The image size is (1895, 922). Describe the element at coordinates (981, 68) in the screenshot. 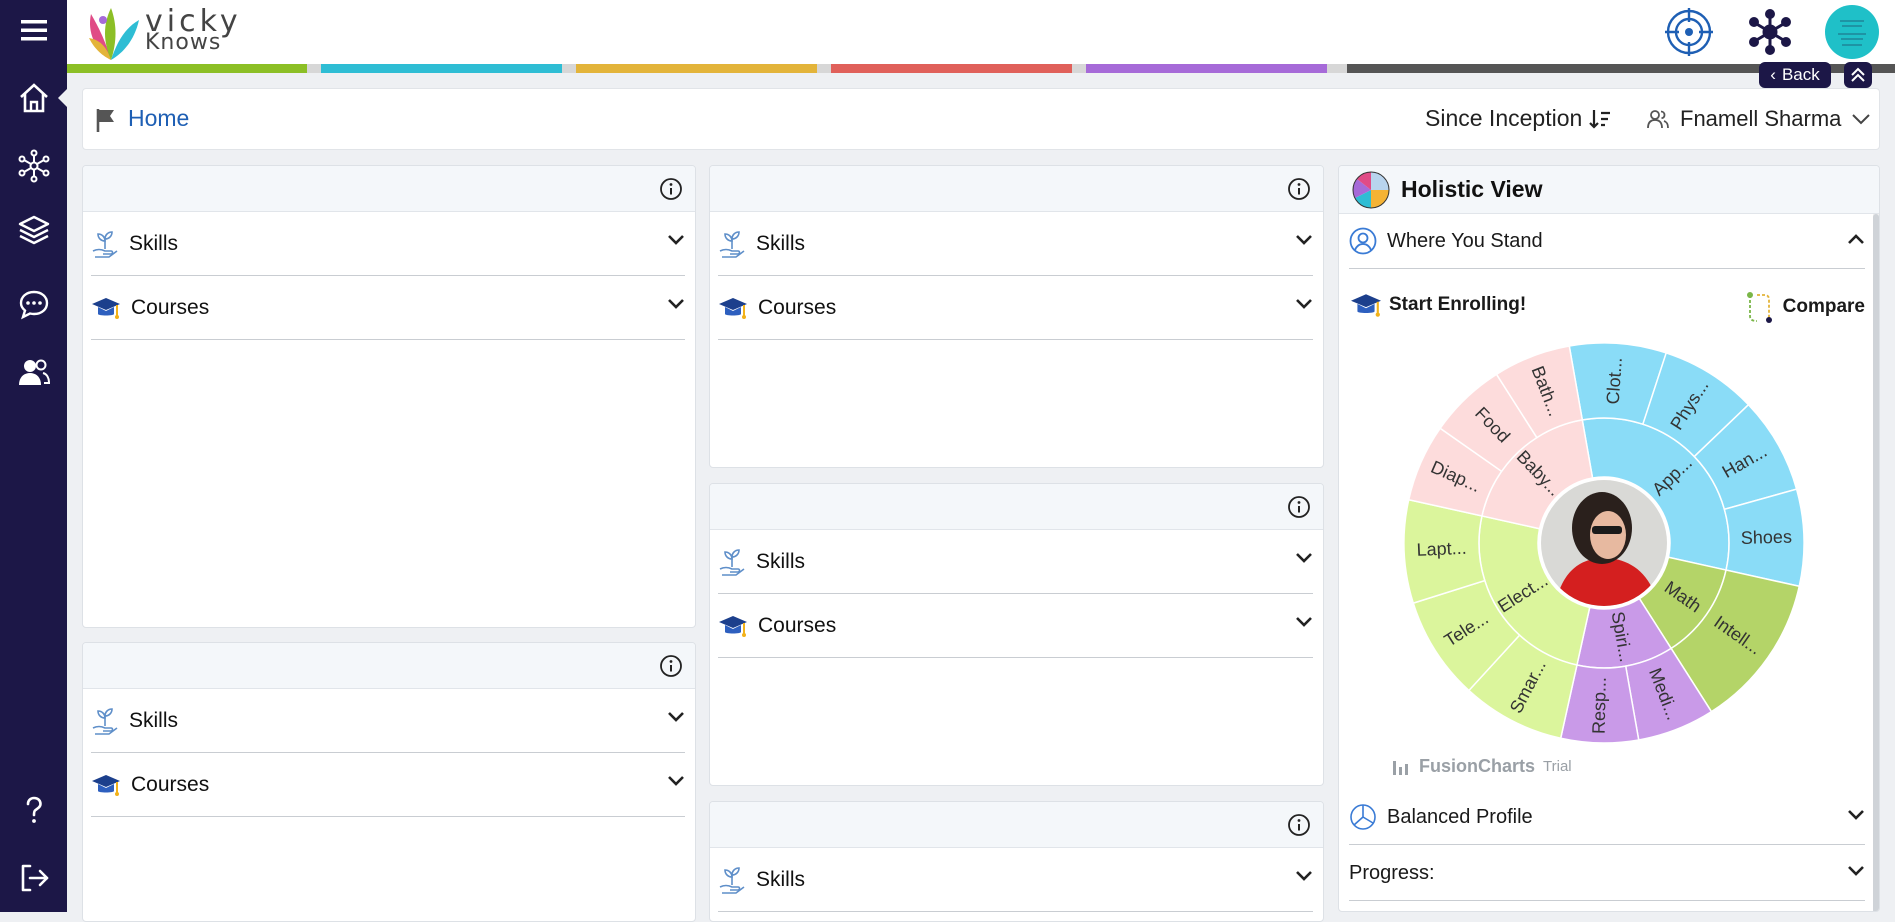

I see `color-strip` at that location.